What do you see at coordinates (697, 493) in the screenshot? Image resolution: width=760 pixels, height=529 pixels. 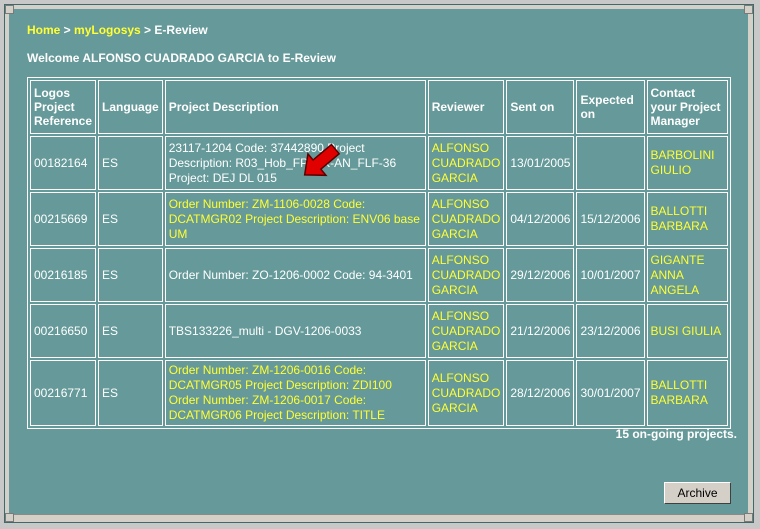 I see `archive-button: Archive` at bounding box center [697, 493].